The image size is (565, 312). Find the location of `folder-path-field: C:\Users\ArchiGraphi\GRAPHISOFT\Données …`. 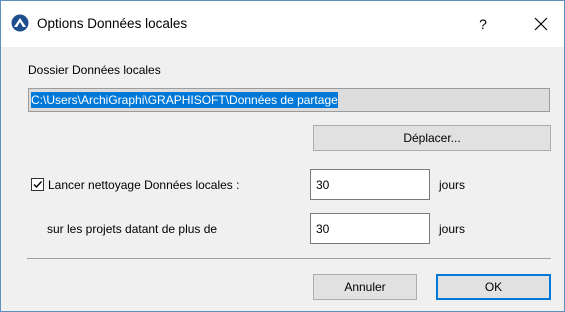

folder-path-field: C:\Users\ArchiGraphi\GRAPHISOFT\Données … is located at coordinates (289, 100).